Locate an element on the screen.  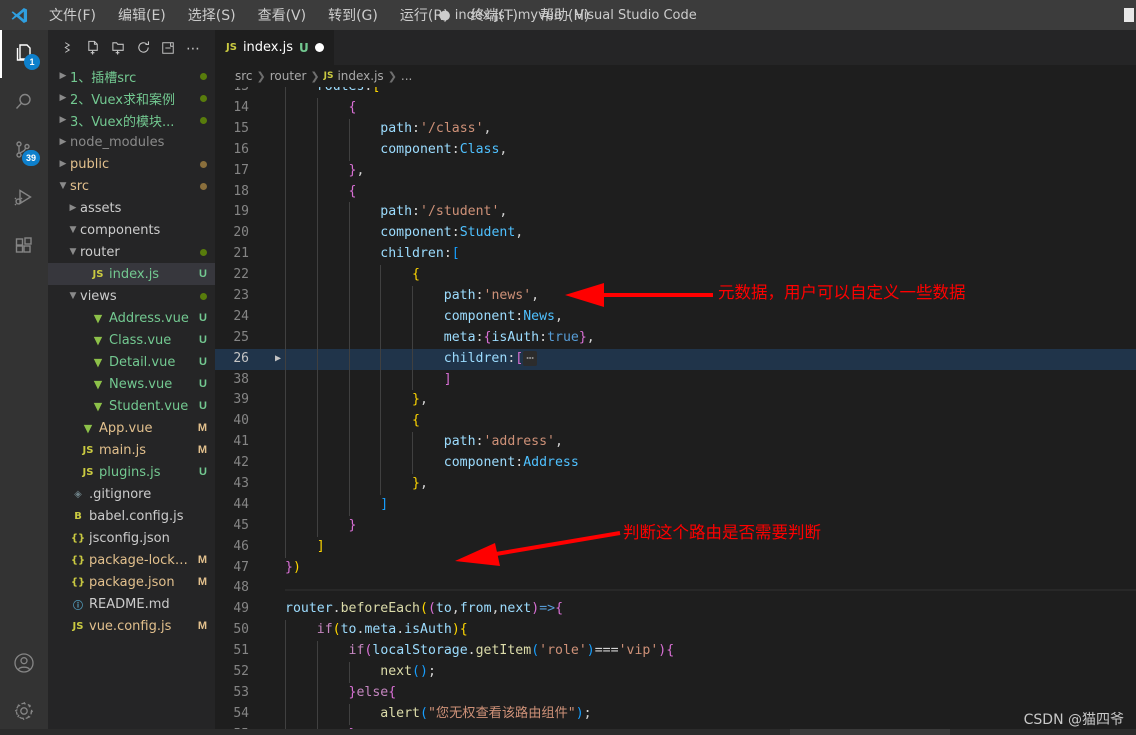
menu-go: 转到(G) is located at coordinates (353, 15).